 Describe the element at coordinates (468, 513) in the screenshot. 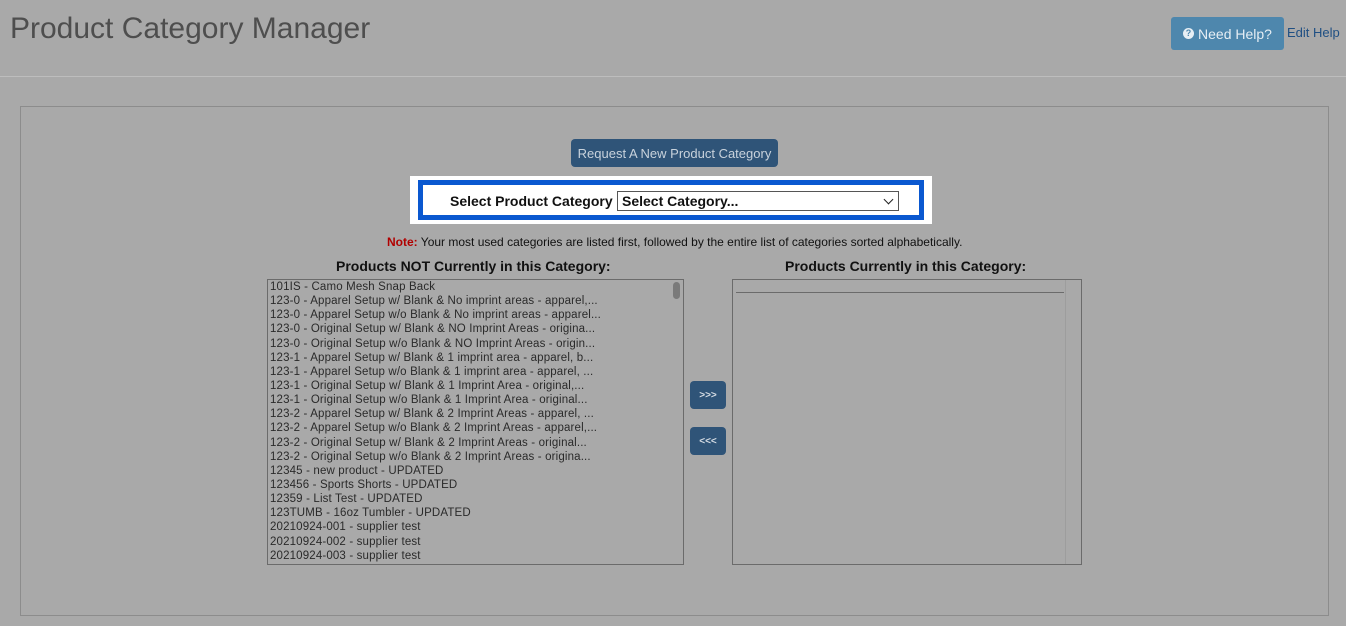

I see `list-item: 123TUMB - 16oz Tumbler - UPDATED` at that location.